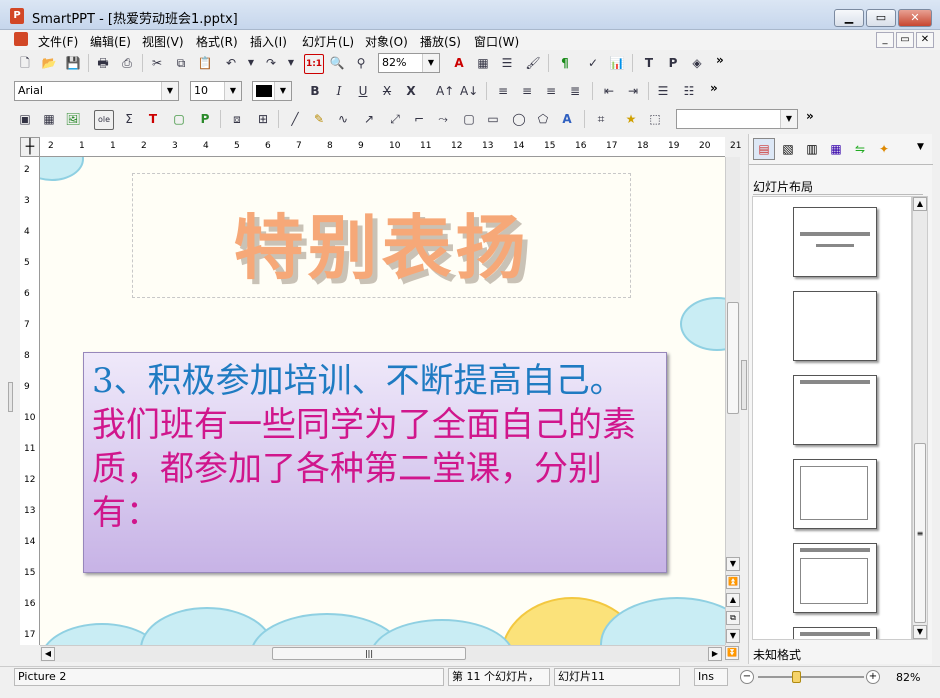 Image resolution: width=940 pixels, height=698 pixels. What do you see at coordinates (73, 63) in the screenshot?
I see `save-icon: 💾` at bounding box center [73, 63].